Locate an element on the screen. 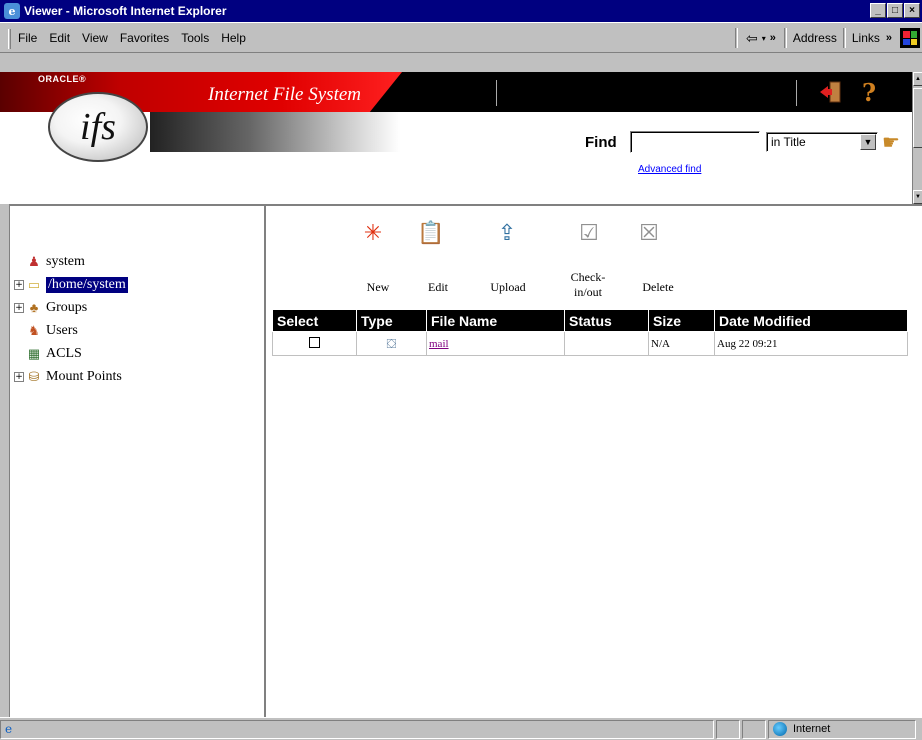 The width and height of the screenshot is (922, 740). back-dropdown-icon: ▾ is located at coordinates (764, 38).